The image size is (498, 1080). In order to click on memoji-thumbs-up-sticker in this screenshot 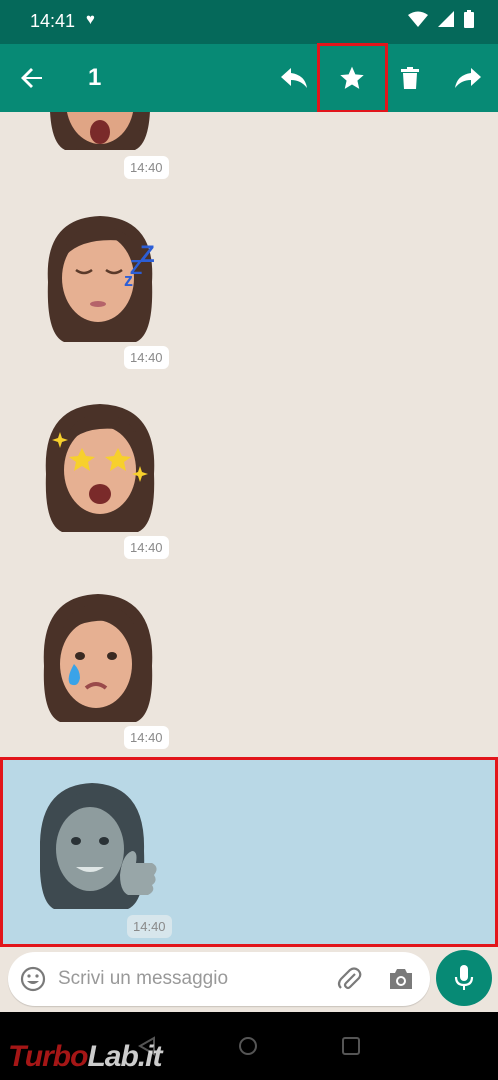, I will do `click(98, 846)`.